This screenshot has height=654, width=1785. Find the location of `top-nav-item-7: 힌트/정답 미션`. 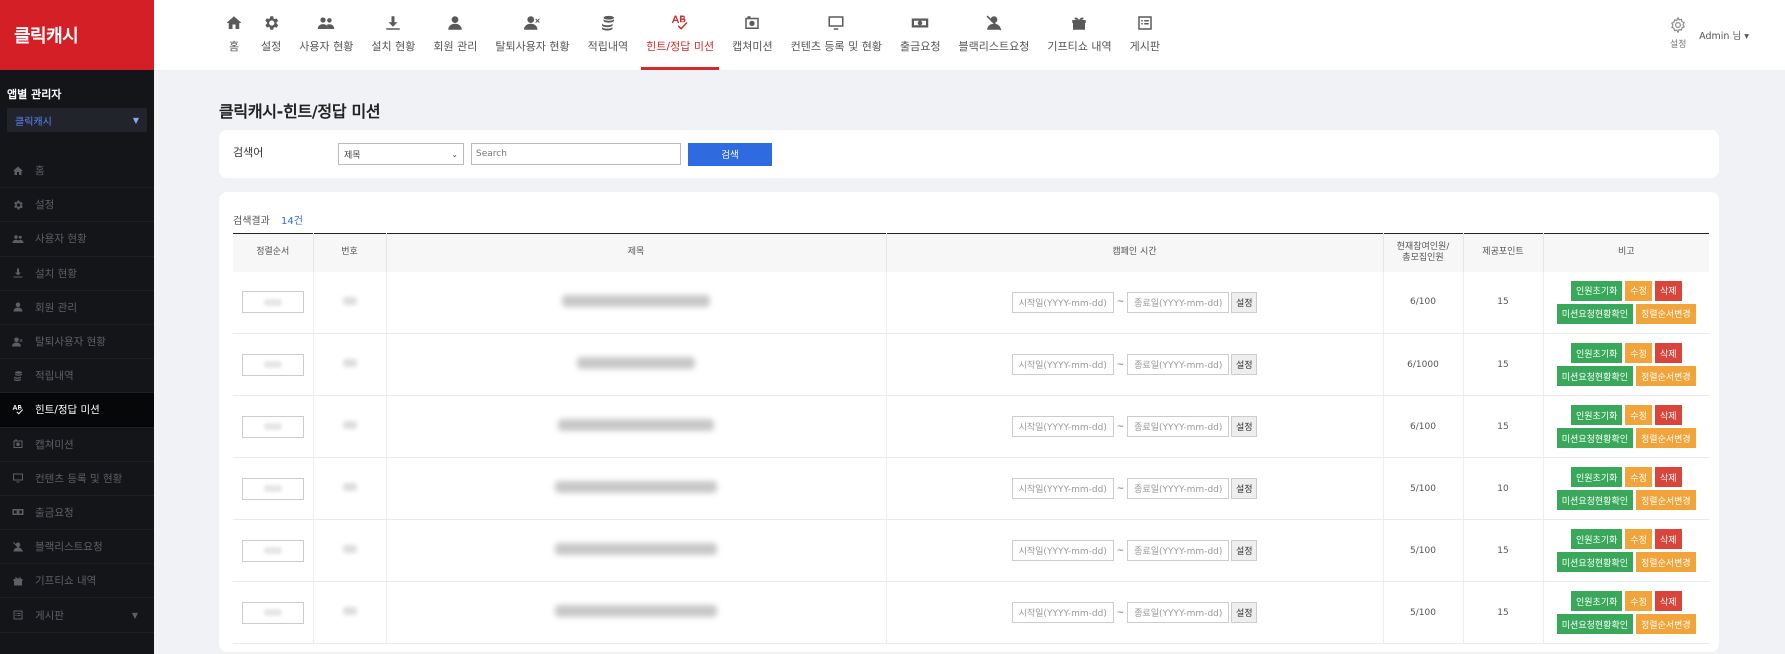

top-nav-item-7: 힌트/정답 미션 is located at coordinates (680, 35).